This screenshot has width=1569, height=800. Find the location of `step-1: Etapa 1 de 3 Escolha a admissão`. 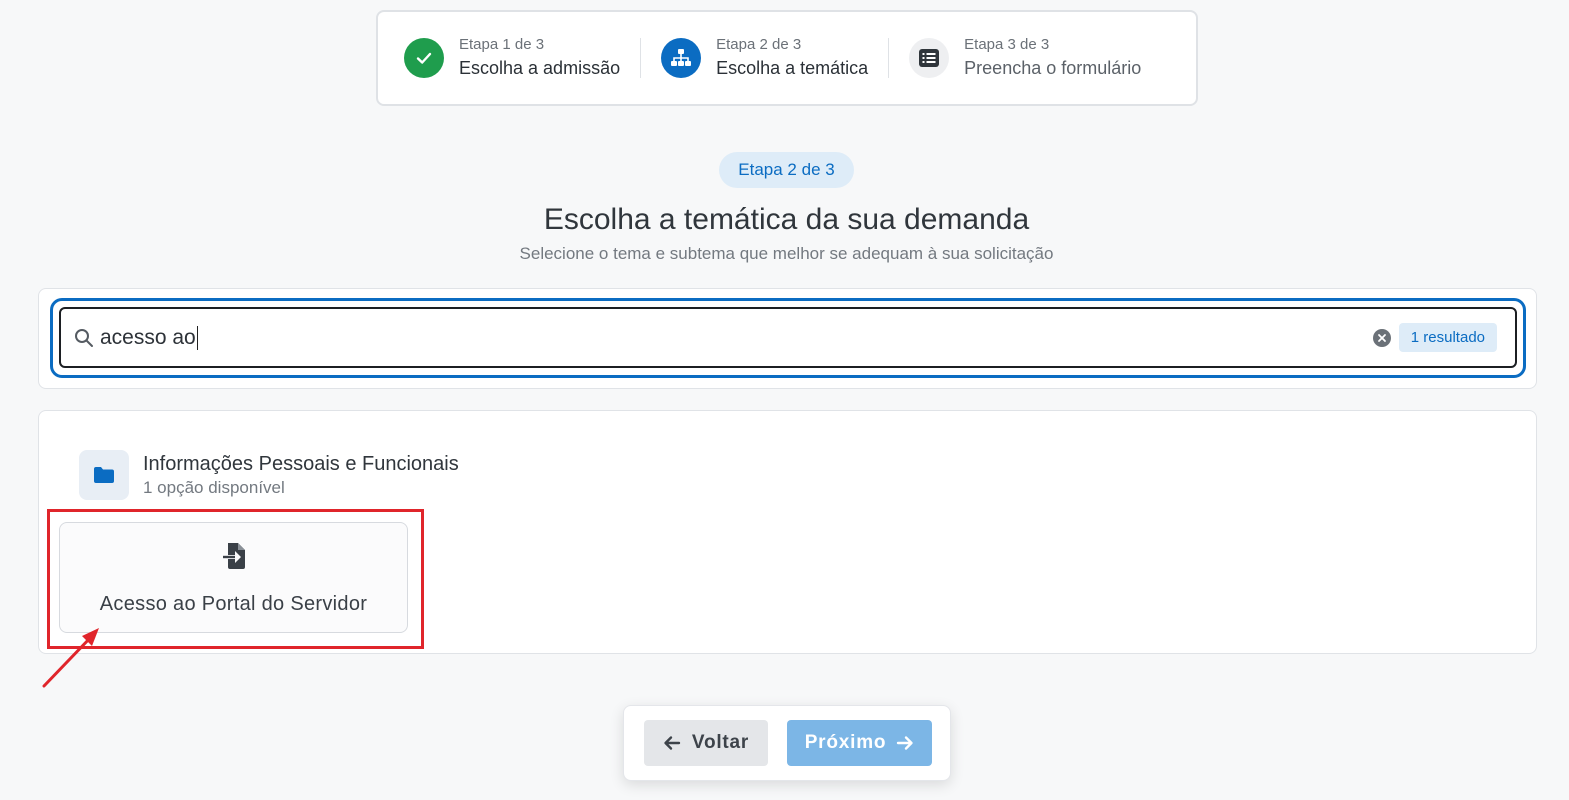

step-1: Etapa 1 de 3 Escolha a admissão is located at coordinates (512, 58).